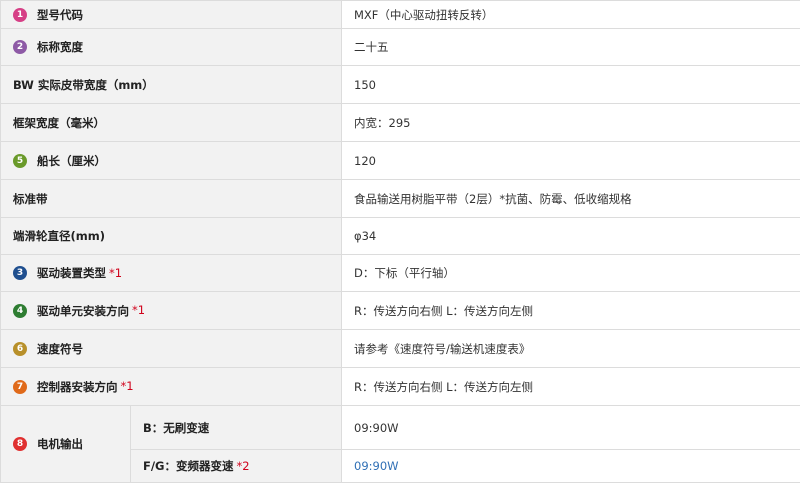  What do you see at coordinates (171, 273) in the screenshot?
I see `row-label-cell: 3 驱动装置类型*1` at bounding box center [171, 273].